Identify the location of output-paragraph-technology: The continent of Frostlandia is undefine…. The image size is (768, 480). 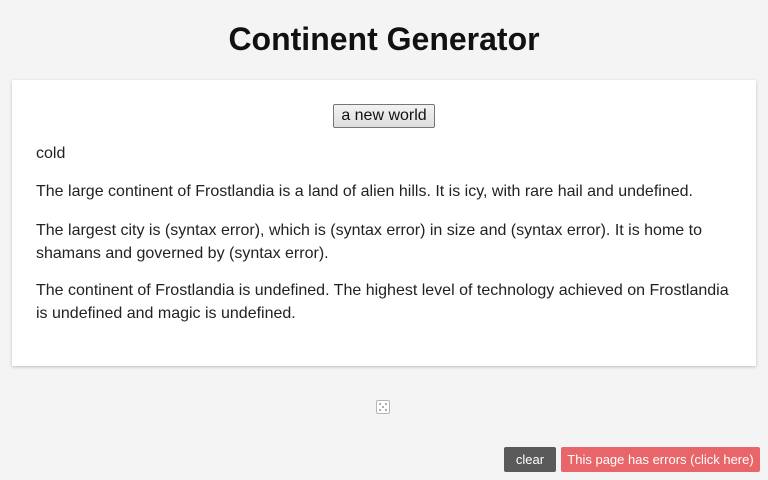
(382, 302).